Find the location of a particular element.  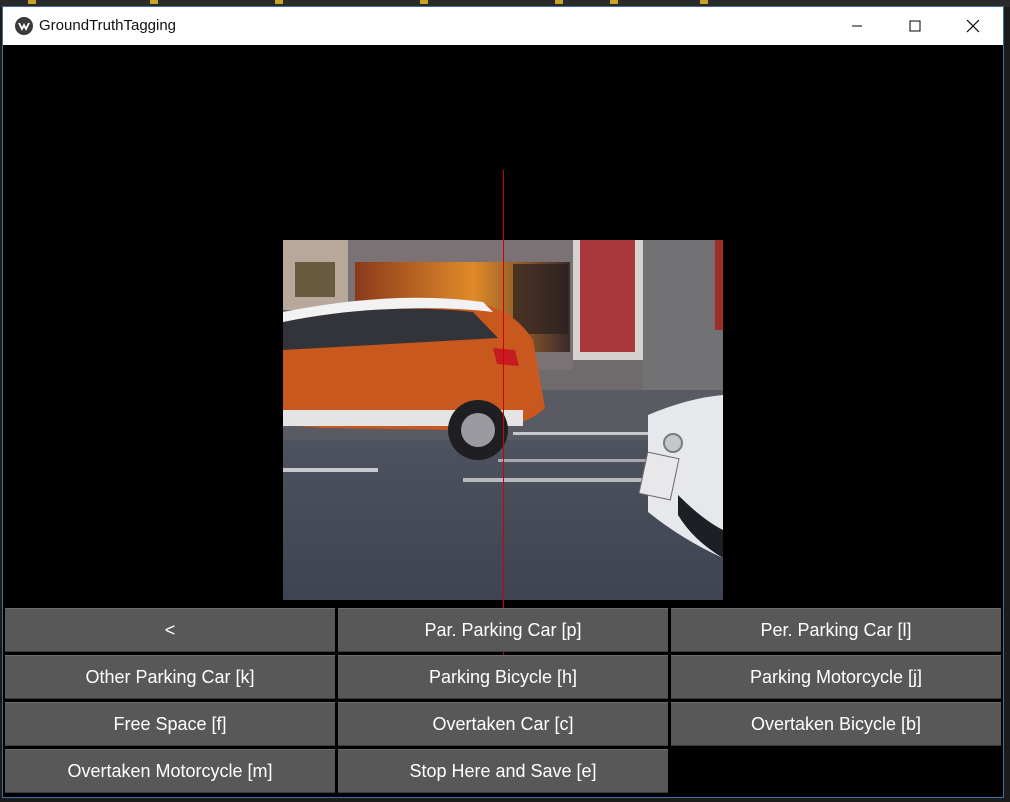

minimize-button is located at coordinates (857, 26).